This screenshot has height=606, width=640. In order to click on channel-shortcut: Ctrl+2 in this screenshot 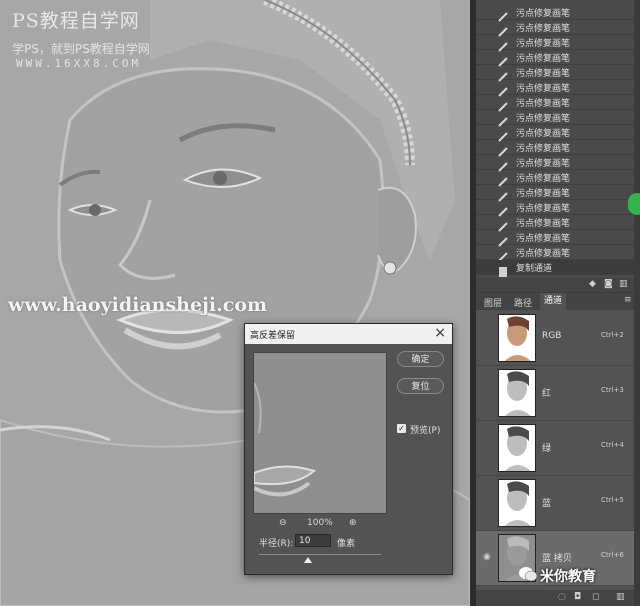, I will do `click(612, 335)`.